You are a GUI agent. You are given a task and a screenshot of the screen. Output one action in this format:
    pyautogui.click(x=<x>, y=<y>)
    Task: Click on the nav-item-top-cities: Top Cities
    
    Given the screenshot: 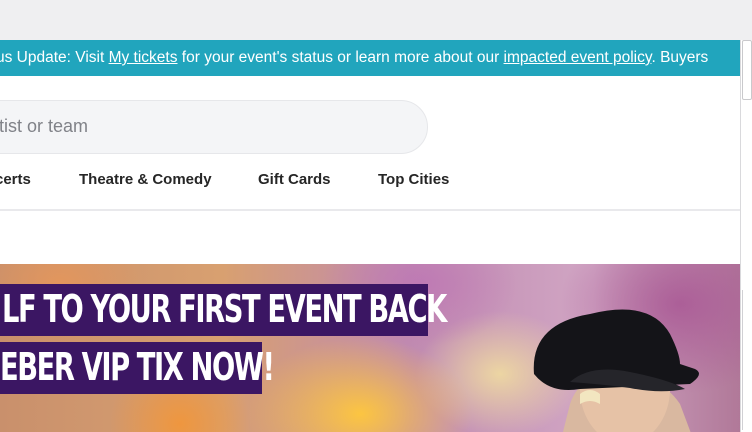 What is the action you would take?
    pyautogui.click(x=413, y=179)
    